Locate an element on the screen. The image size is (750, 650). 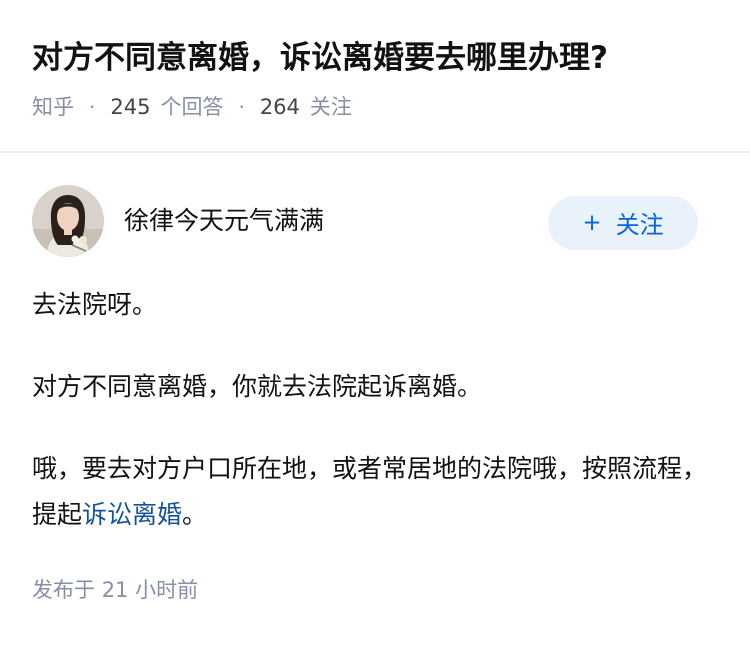
follow-button-label: 关注 is located at coordinates (639, 225).